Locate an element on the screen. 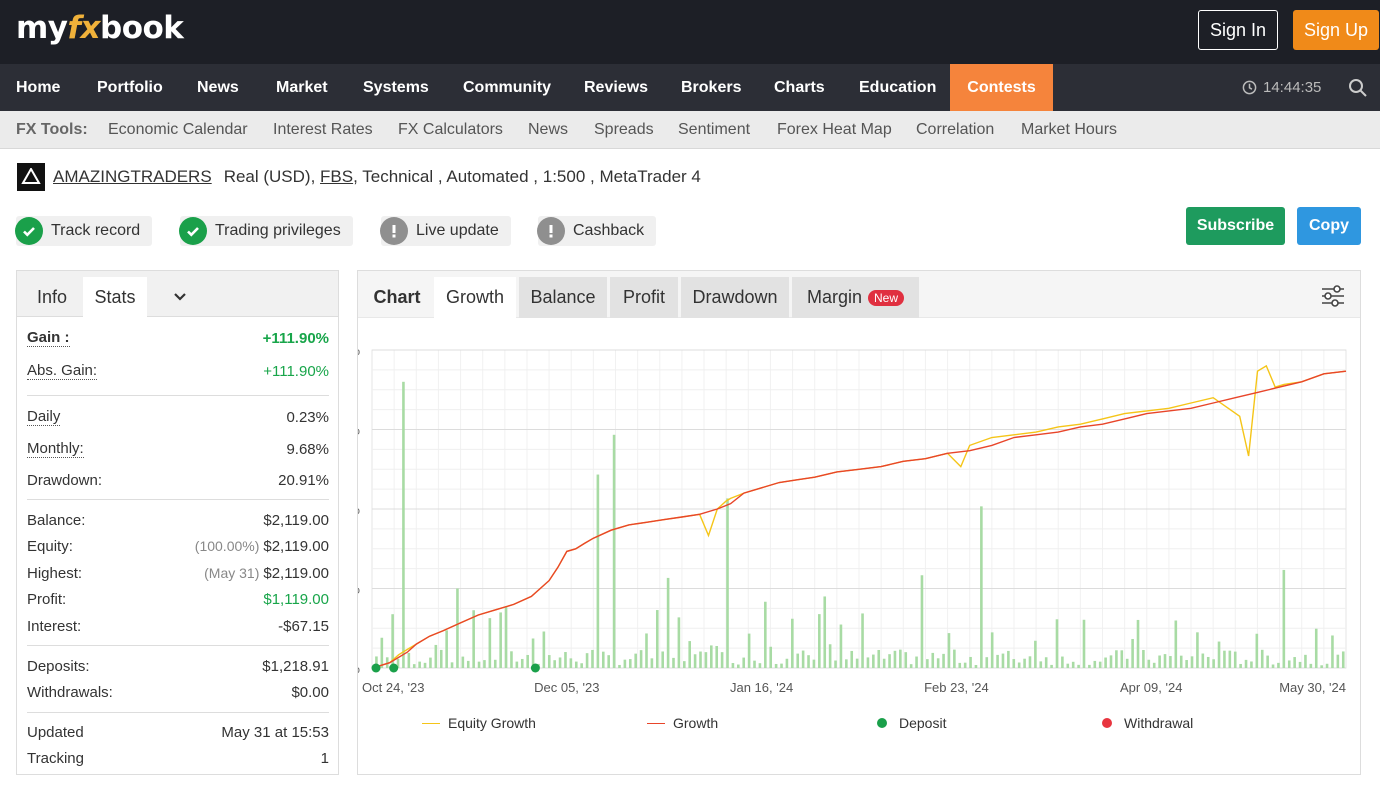 Image resolution: width=1380 pixels, height=787 pixels. server-clock: 14:44:35 is located at coordinates (1281, 87).